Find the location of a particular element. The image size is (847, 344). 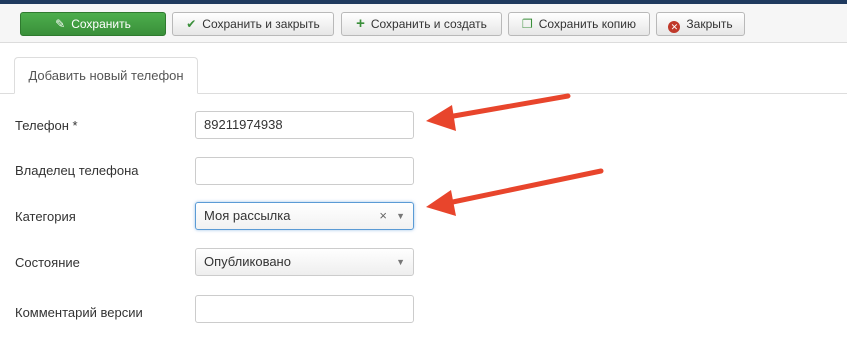

annotation-arrows is located at coordinates (515, 154).